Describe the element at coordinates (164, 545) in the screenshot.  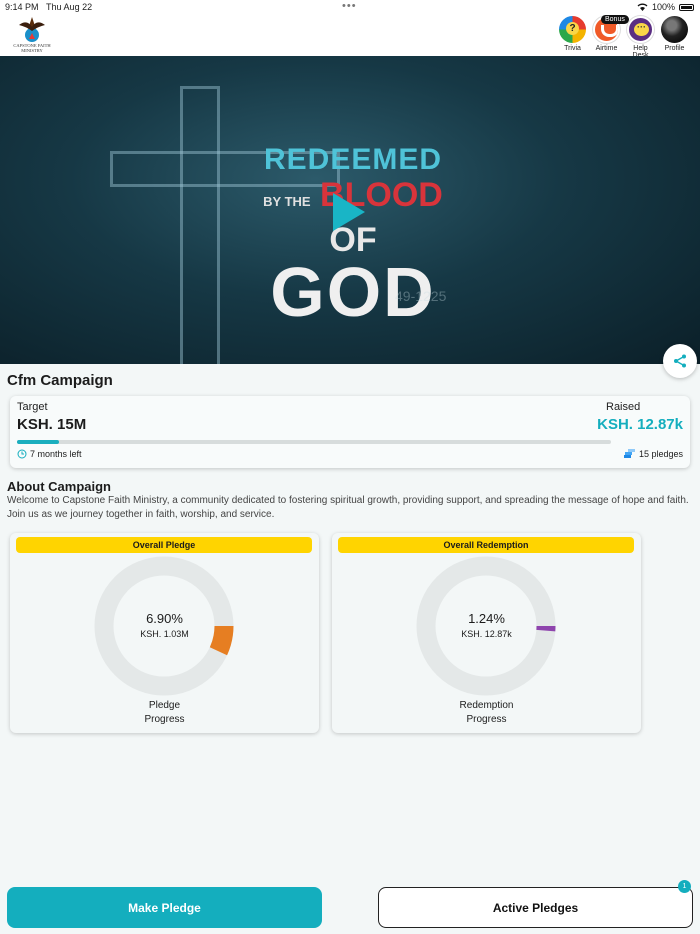
I see `overall-pledge-badge: Overall Pledge` at that location.